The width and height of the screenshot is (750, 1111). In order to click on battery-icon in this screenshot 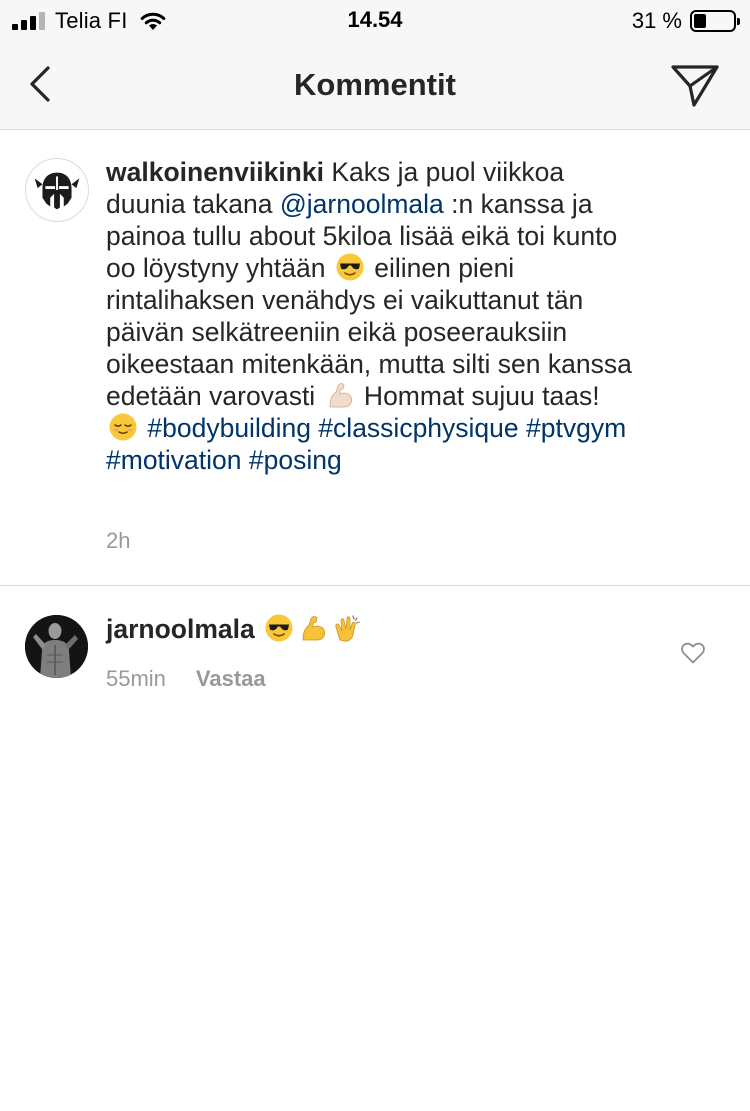, I will do `click(715, 21)`.